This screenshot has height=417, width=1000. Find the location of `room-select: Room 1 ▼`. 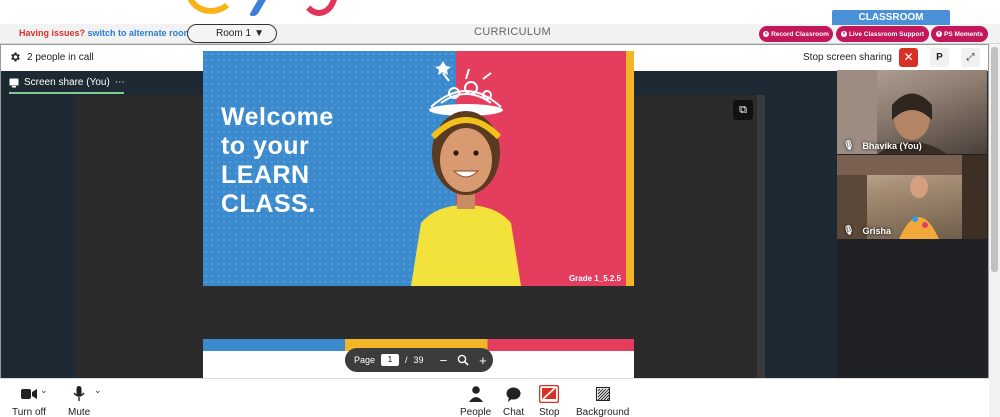

room-select: Room 1 ▼ is located at coordinates (232, 33).